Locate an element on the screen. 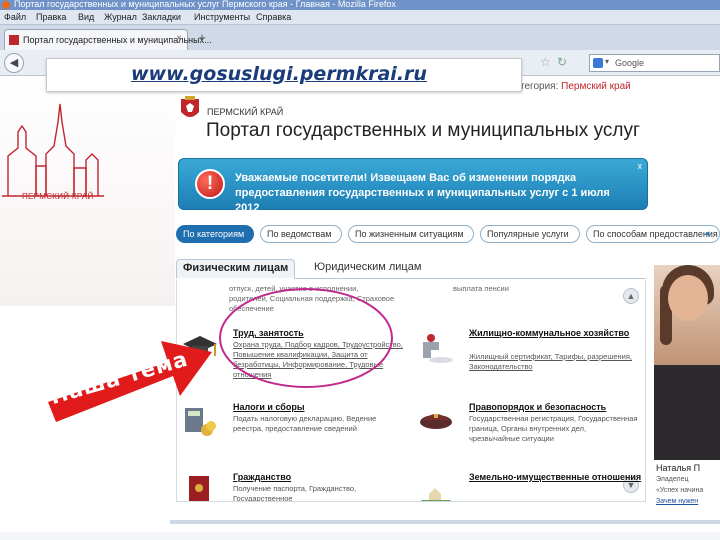 This screenshot has height=540, width=720. tab-by-life-situations: По жизненным ситуациям is located at coordinates (411, 234).